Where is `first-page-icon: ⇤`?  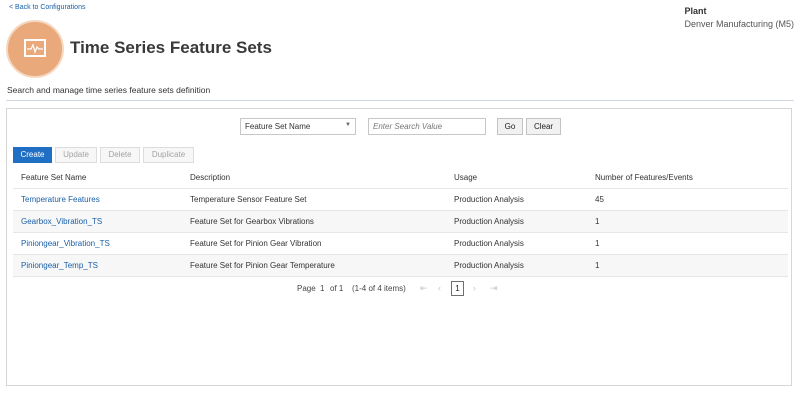
first-page-icon: ⇤ is located at coordinates (424, 288).